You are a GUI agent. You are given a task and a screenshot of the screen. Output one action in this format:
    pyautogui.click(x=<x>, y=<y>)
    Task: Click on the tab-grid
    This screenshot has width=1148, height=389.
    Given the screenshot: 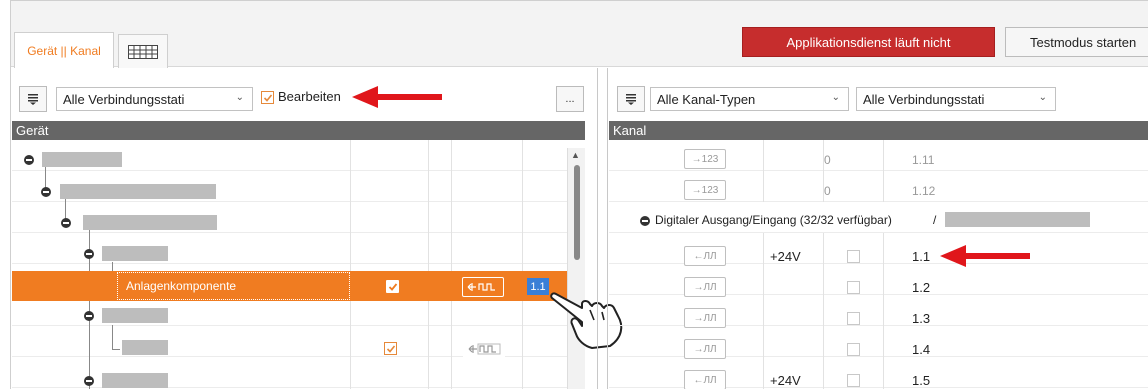 What is the action you would take?
    pyautogui.click(x=143, y=51)
    